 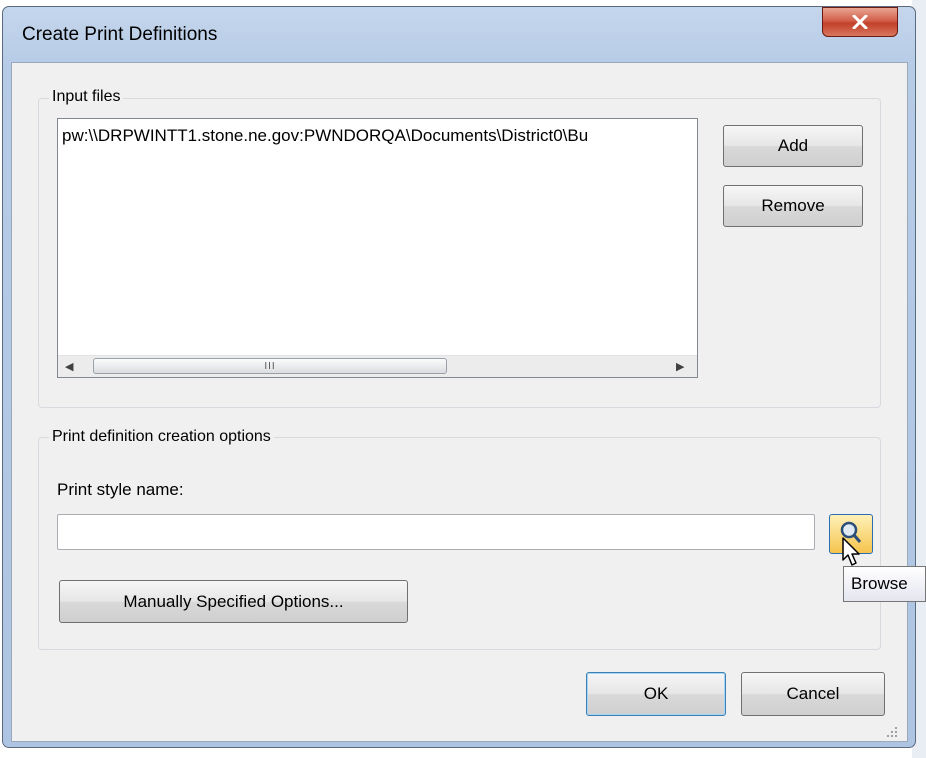 I want to click on browse-tooltip: Browse, so click(x=884, y=584).